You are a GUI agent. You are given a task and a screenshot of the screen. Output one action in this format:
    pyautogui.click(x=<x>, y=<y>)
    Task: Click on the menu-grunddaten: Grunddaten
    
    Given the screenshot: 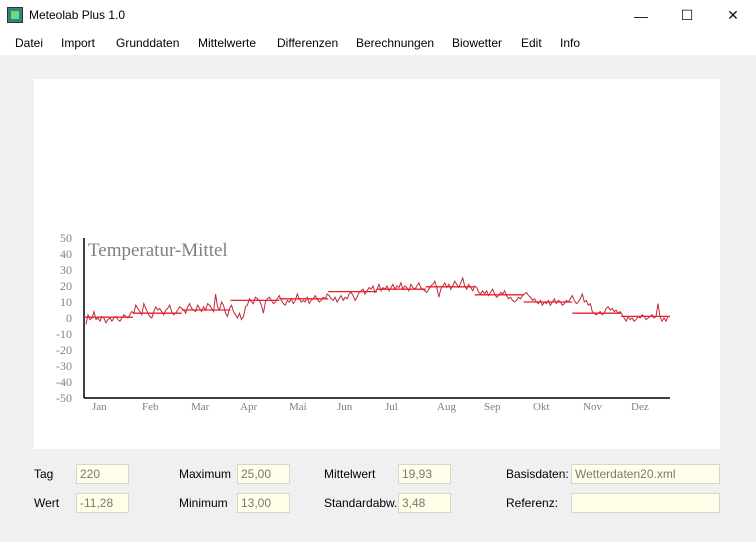 What is the action you would take?
    pyautogui.click(x=147, y=43)
    